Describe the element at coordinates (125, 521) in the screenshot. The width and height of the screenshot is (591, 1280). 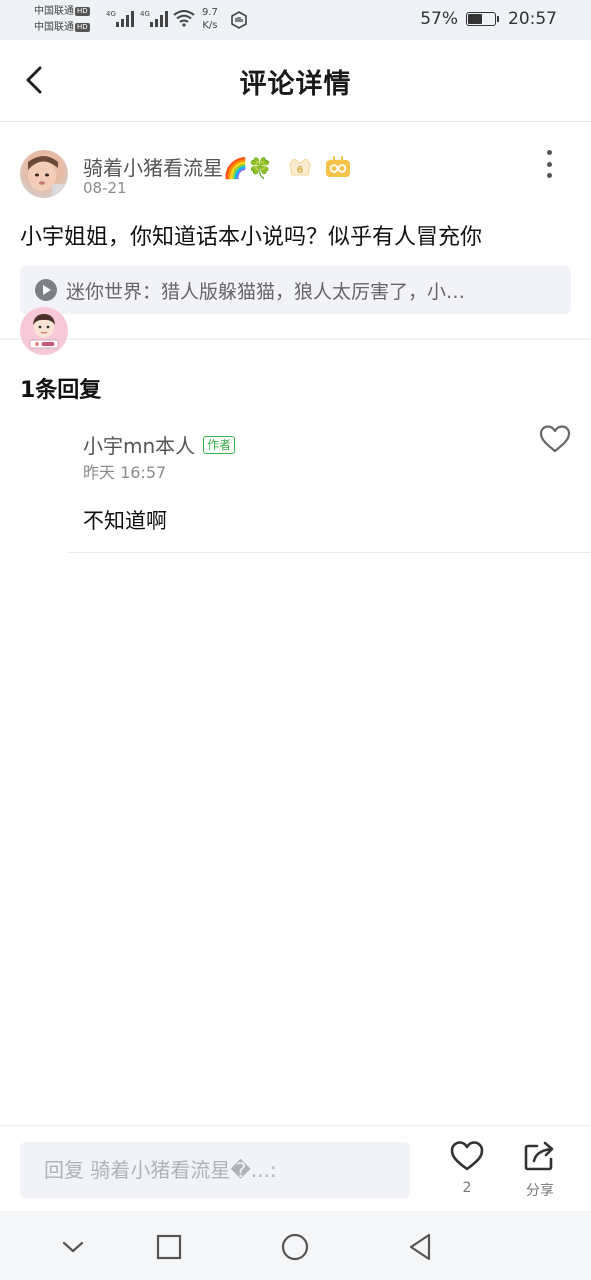
I see `reply-text: 不知道啊` at that location.